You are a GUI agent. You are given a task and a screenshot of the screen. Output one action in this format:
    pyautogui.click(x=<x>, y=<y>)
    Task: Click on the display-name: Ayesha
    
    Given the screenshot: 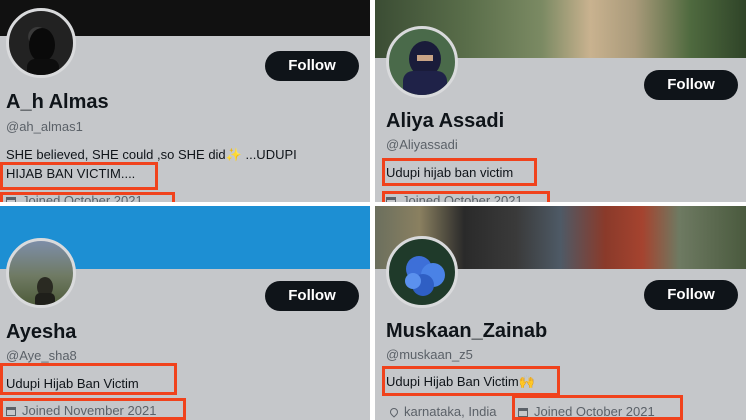 What is the action you would take?
    pyautogui.click(x=41, y=332)
    